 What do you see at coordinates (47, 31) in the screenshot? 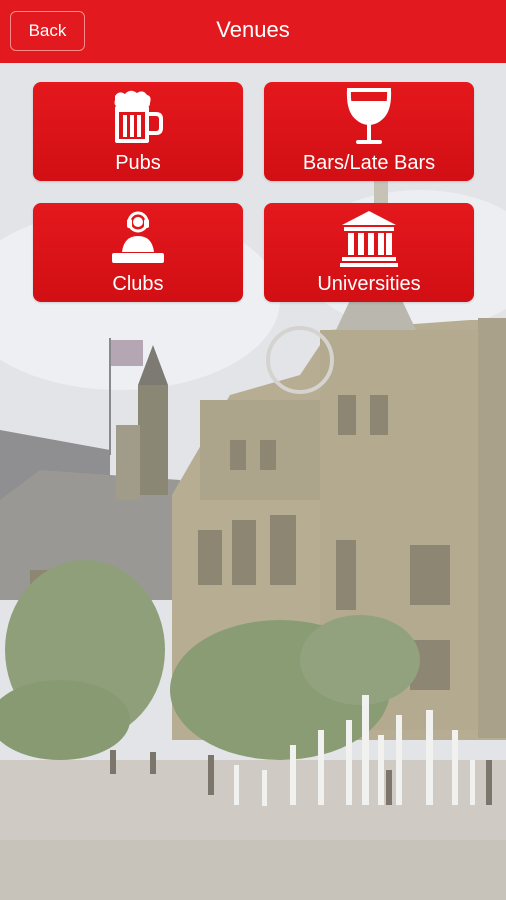
I see `back-button: Back` at bounding box center [47, 31].